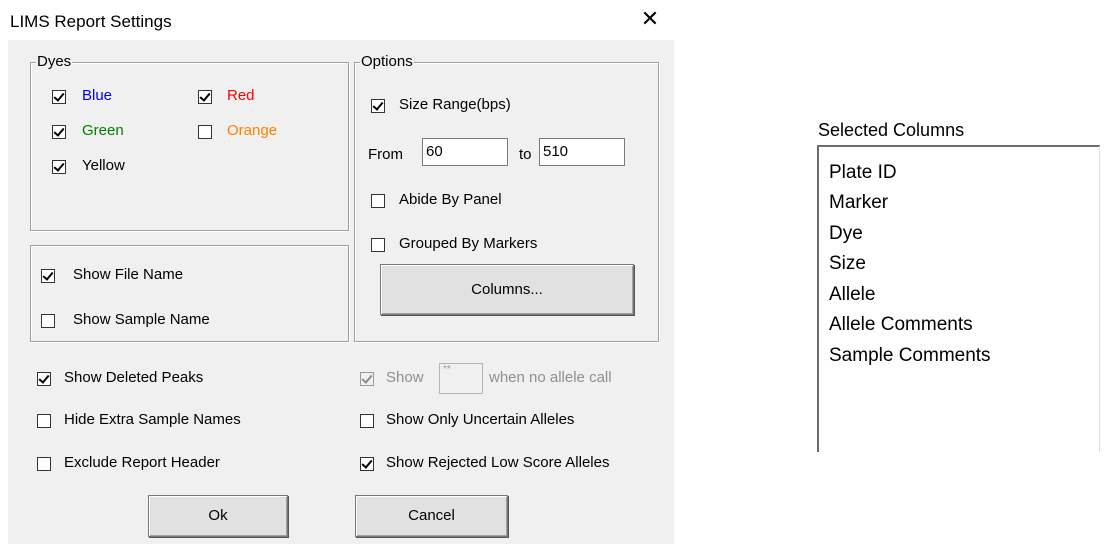  Describe the element at coordinates (218, 516) in the screenshot. I see `ok-button: Ok` at that location.